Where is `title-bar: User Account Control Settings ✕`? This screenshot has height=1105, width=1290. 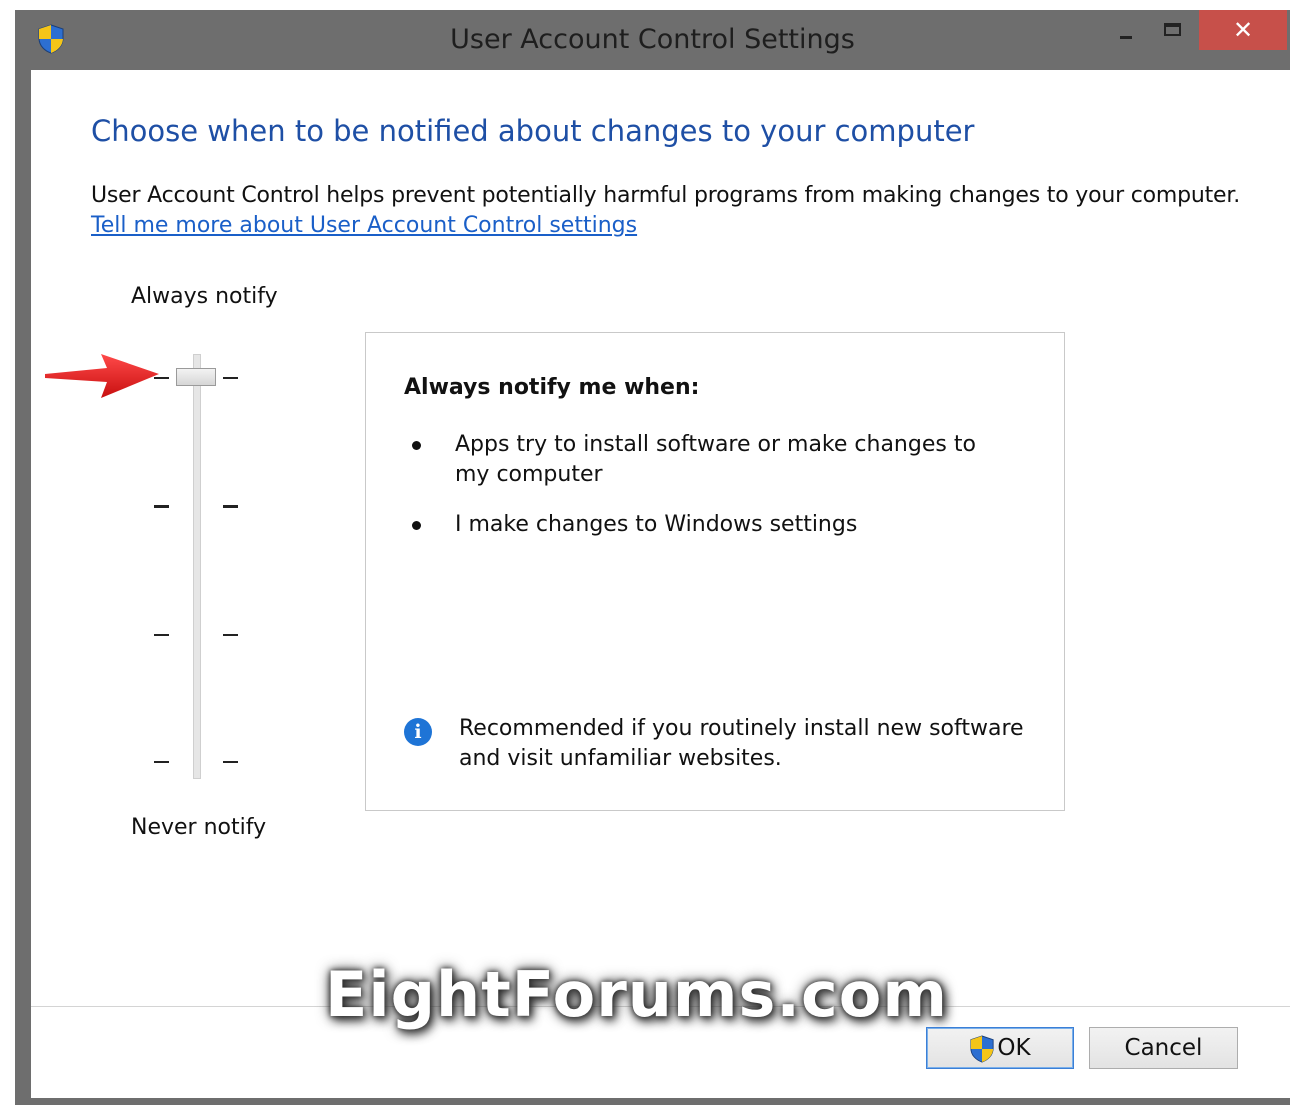
title-bar: User Account Control Settings ✕ is located at coordinates (652, 40).